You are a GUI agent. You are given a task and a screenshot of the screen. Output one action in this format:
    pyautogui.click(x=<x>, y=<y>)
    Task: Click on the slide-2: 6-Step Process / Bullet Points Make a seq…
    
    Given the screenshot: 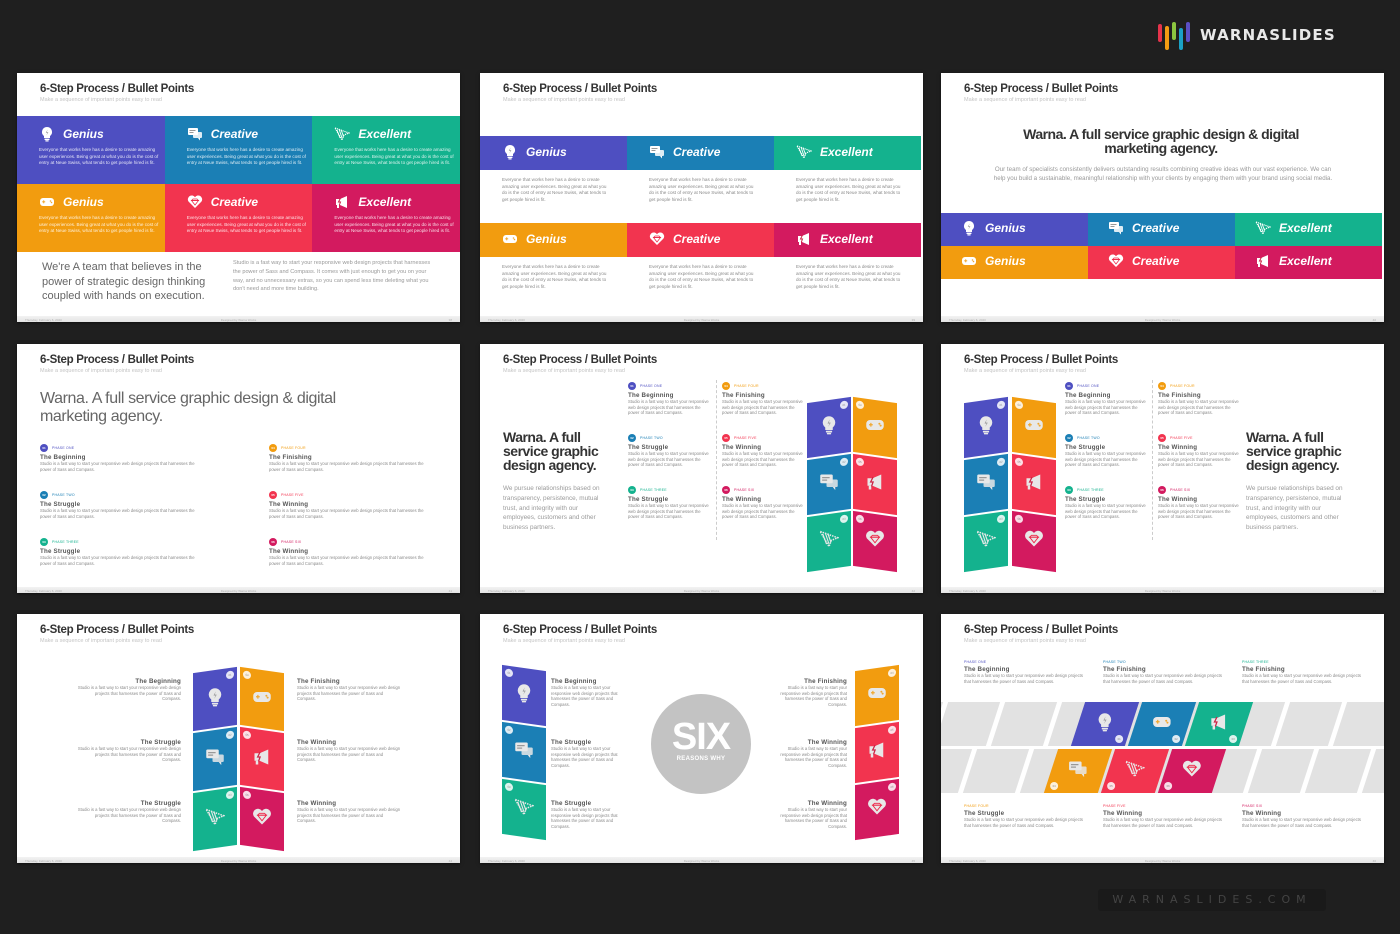 What is the action you would take?
    pyautogui.click(x=701, y=197)
    